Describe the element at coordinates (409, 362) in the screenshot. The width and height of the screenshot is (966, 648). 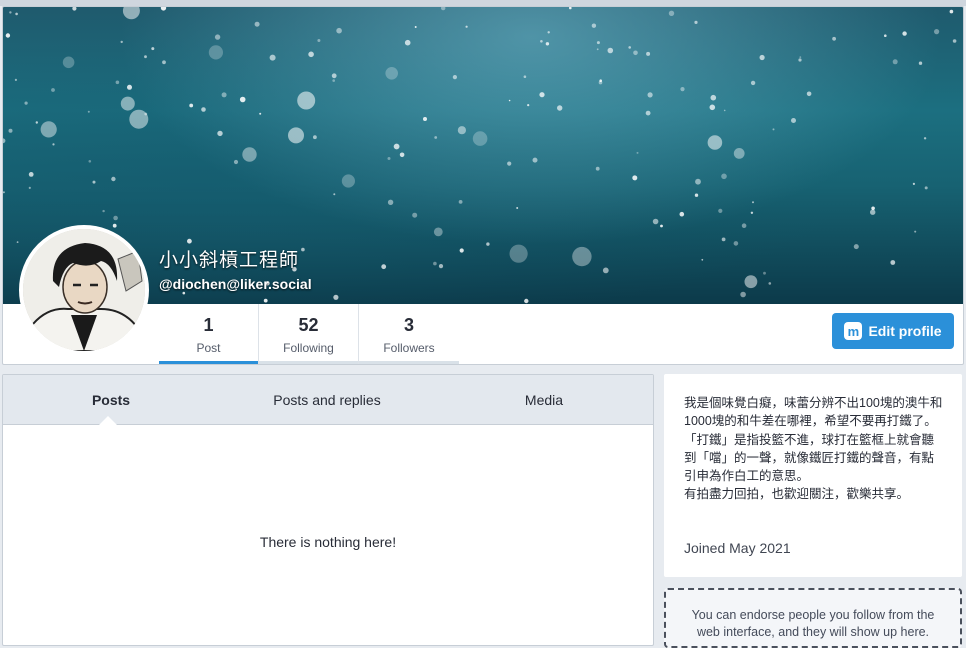
I see `followers-underline` at that location.